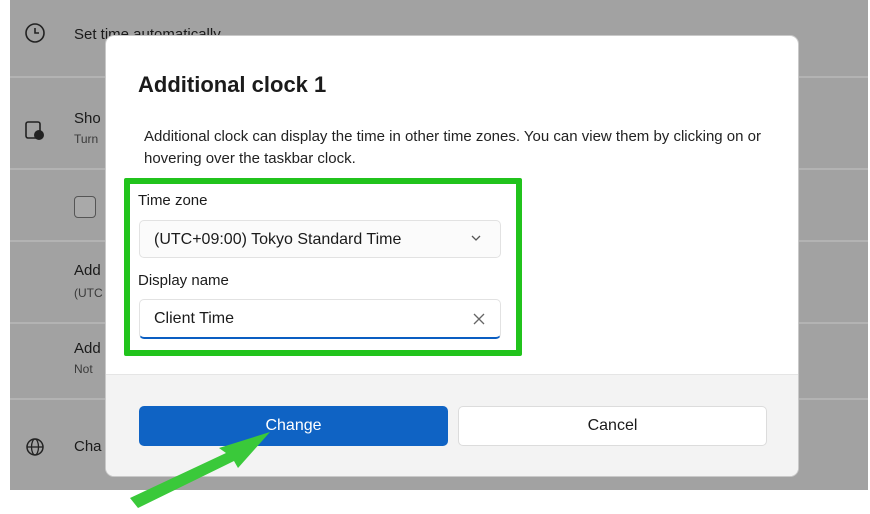 The height and width of the screenshot is (514, 870). Describe the element at coordinates (35, 33) in the screenshot. I see `clock-icon` at that location.